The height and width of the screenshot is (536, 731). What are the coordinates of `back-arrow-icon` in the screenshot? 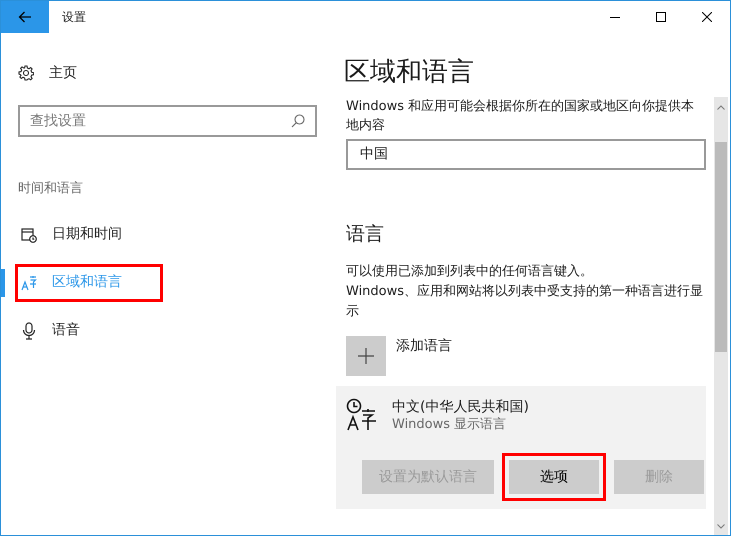 It's located at (25, 17).